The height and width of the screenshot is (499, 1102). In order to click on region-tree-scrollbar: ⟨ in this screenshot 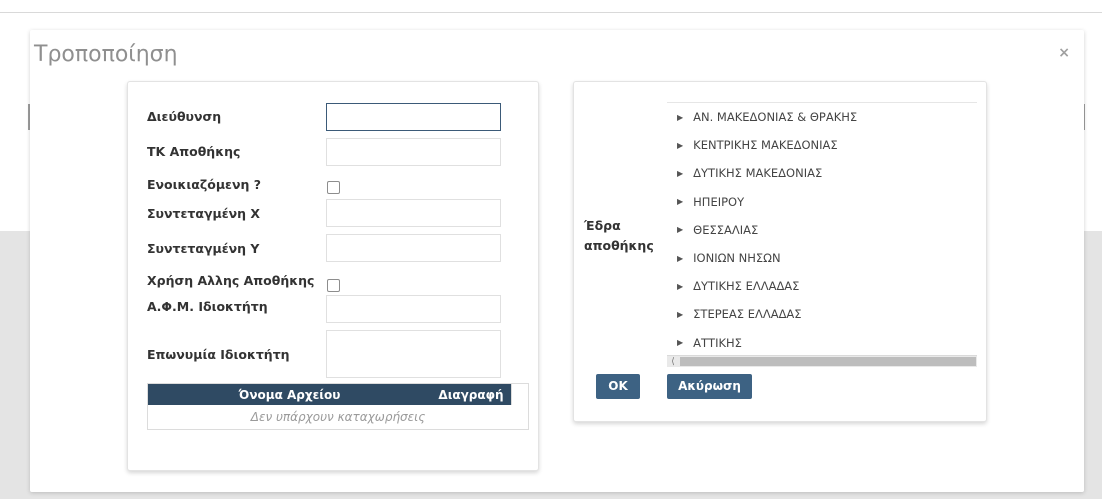, I will do `click(822, 361)`.